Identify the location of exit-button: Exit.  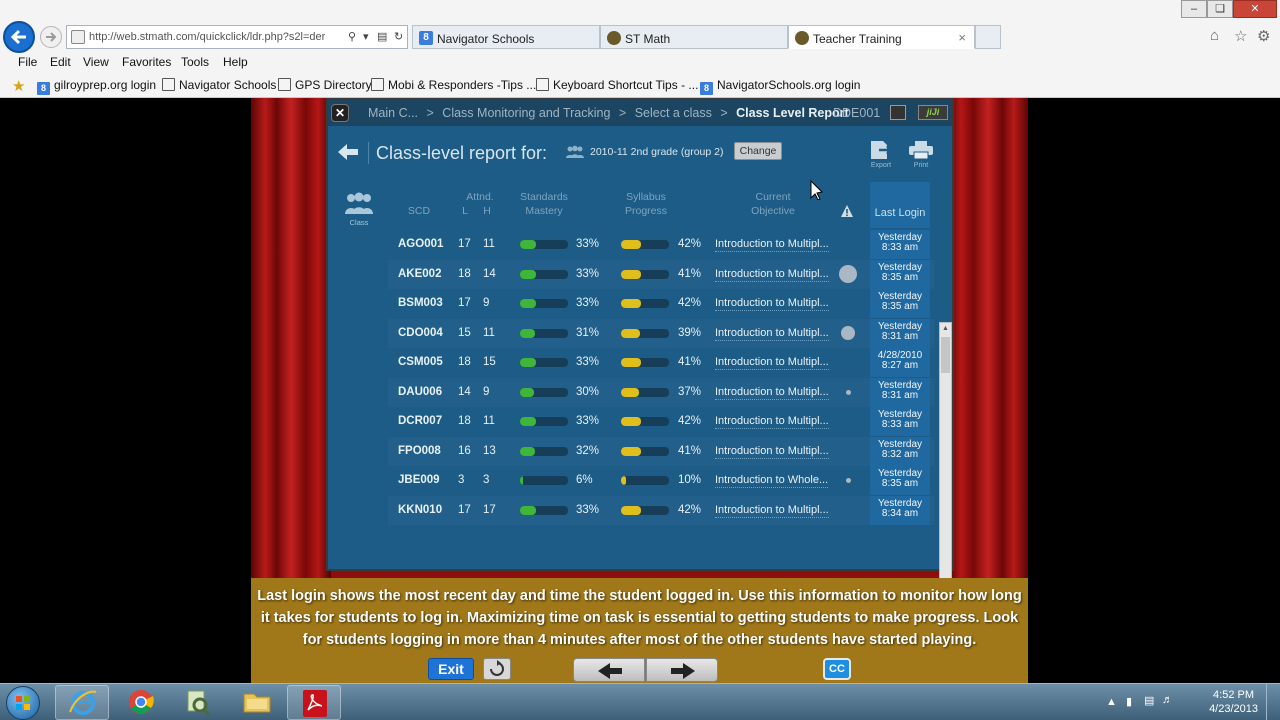
(451, 669).